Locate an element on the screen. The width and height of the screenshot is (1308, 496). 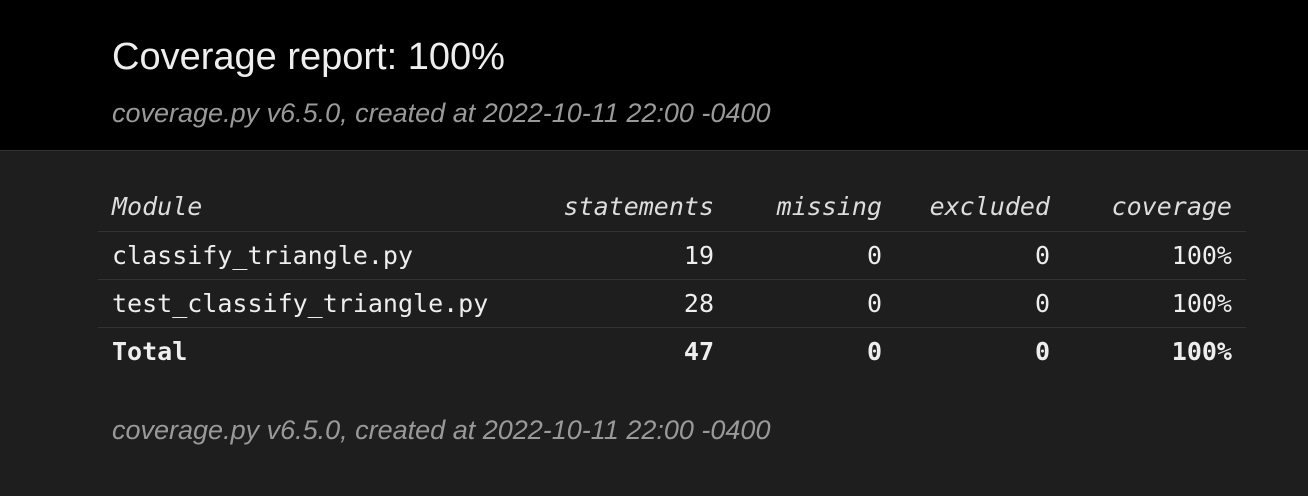
column-header-coverage: coverage is located at coordinates (1155, 207).